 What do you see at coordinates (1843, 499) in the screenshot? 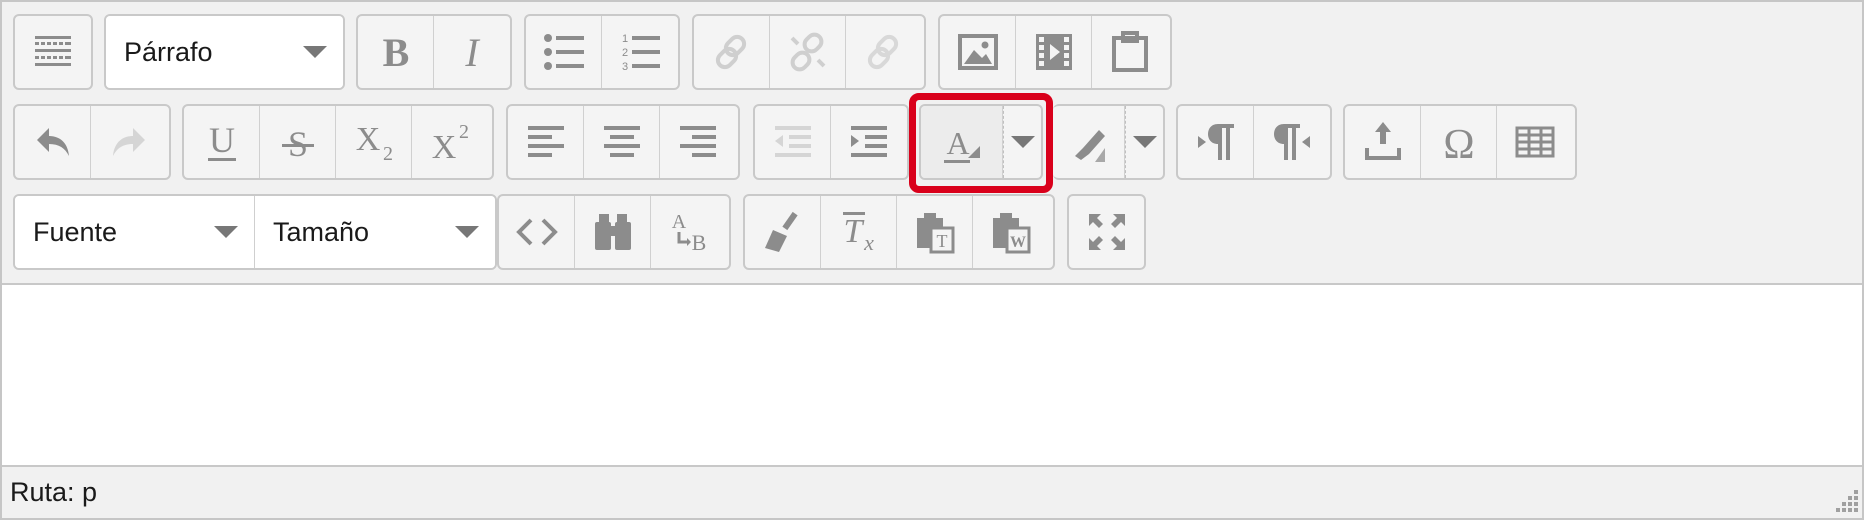
I see `resize-grip-icon` at bounding box center [1843, 499].